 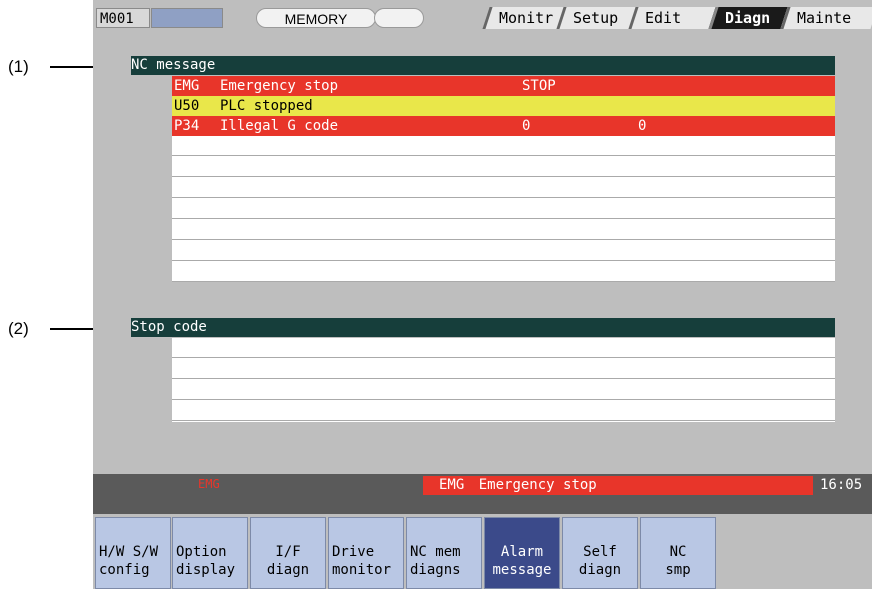 I want to click on alarm-info-1: 0, so click(x=526, y=126).